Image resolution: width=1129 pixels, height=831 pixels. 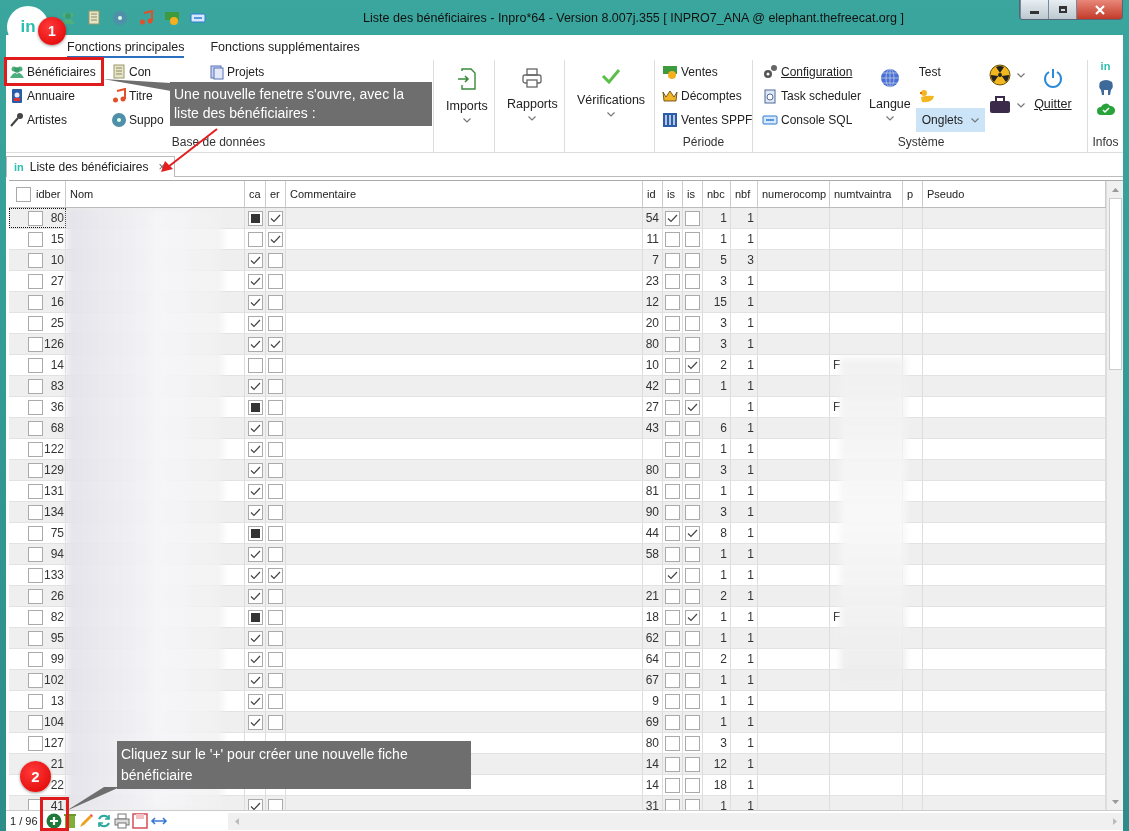 What do you see at coordinates (37, 680) in the screenshot?
I see `table-cell: 102` at bounding box center [37, 680].